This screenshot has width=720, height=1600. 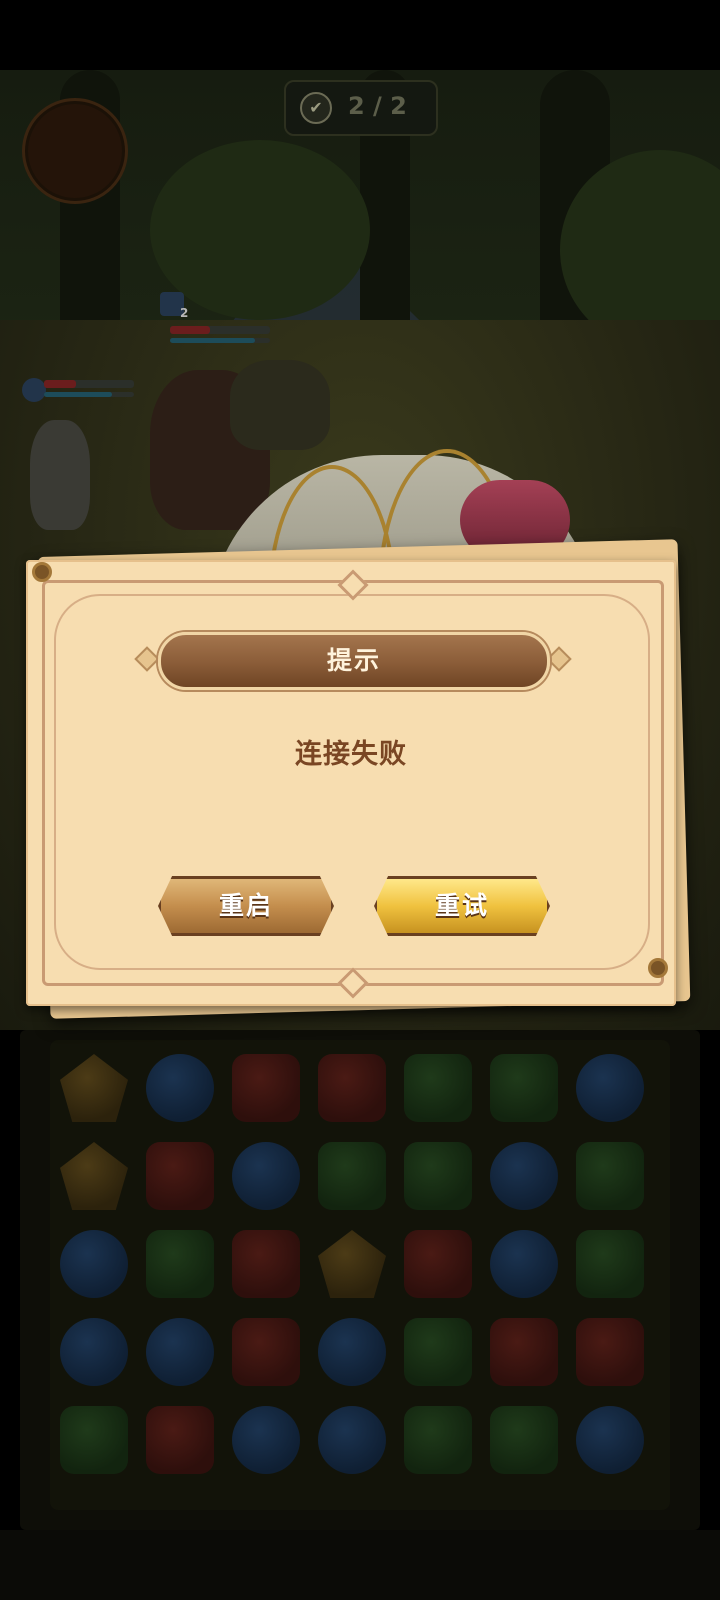 I want to click on status-bar, so click(x=360, y=35).